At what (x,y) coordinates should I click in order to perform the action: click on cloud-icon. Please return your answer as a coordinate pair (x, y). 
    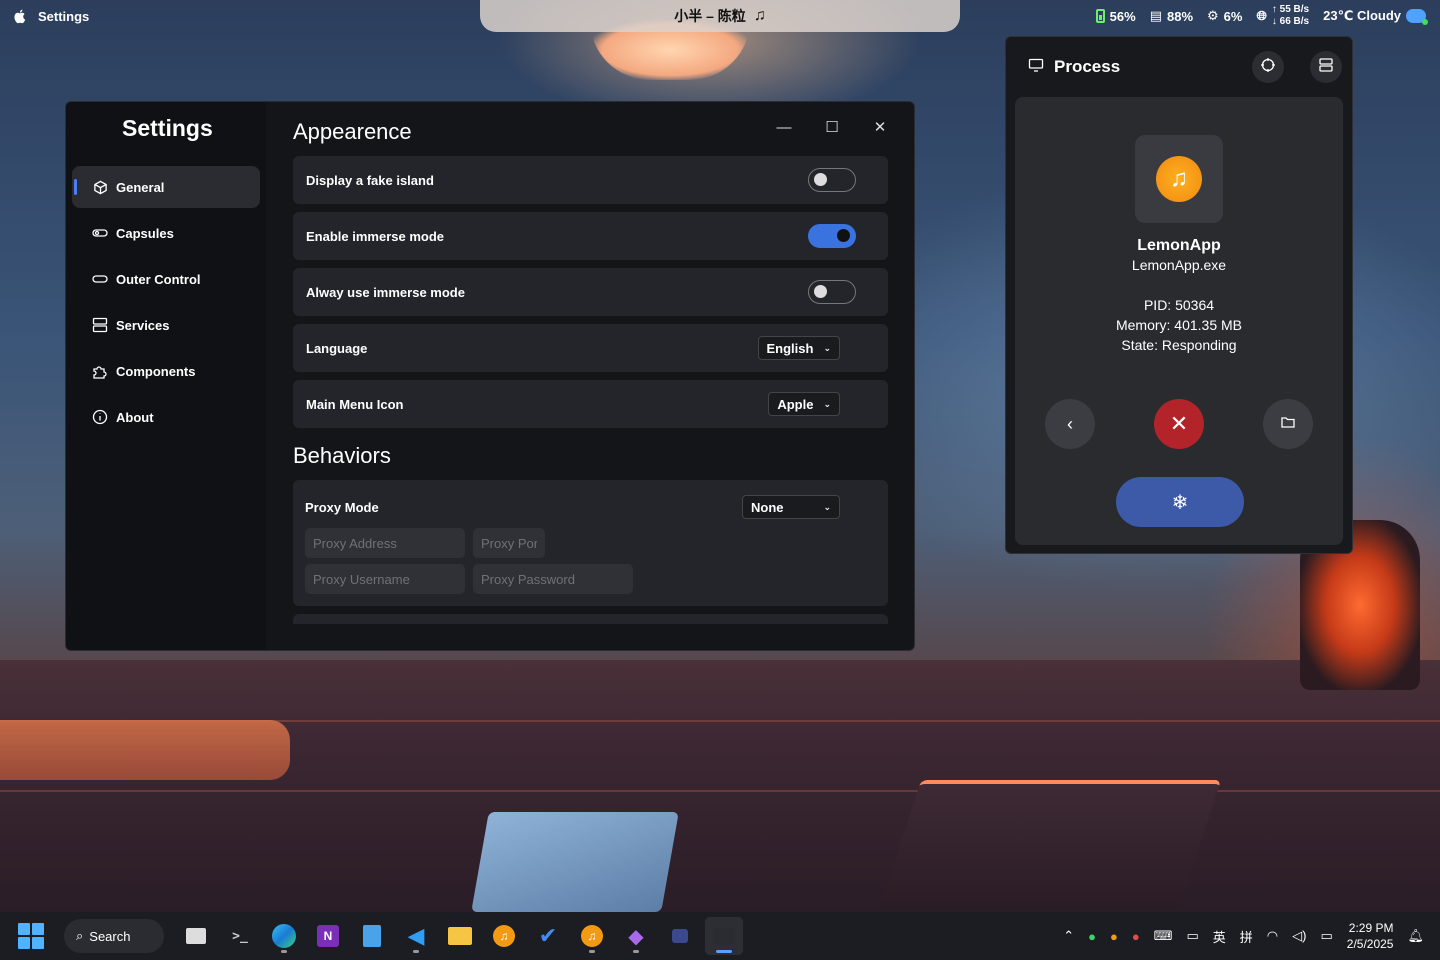
    Looking at the image, I should click on (1417, 17).